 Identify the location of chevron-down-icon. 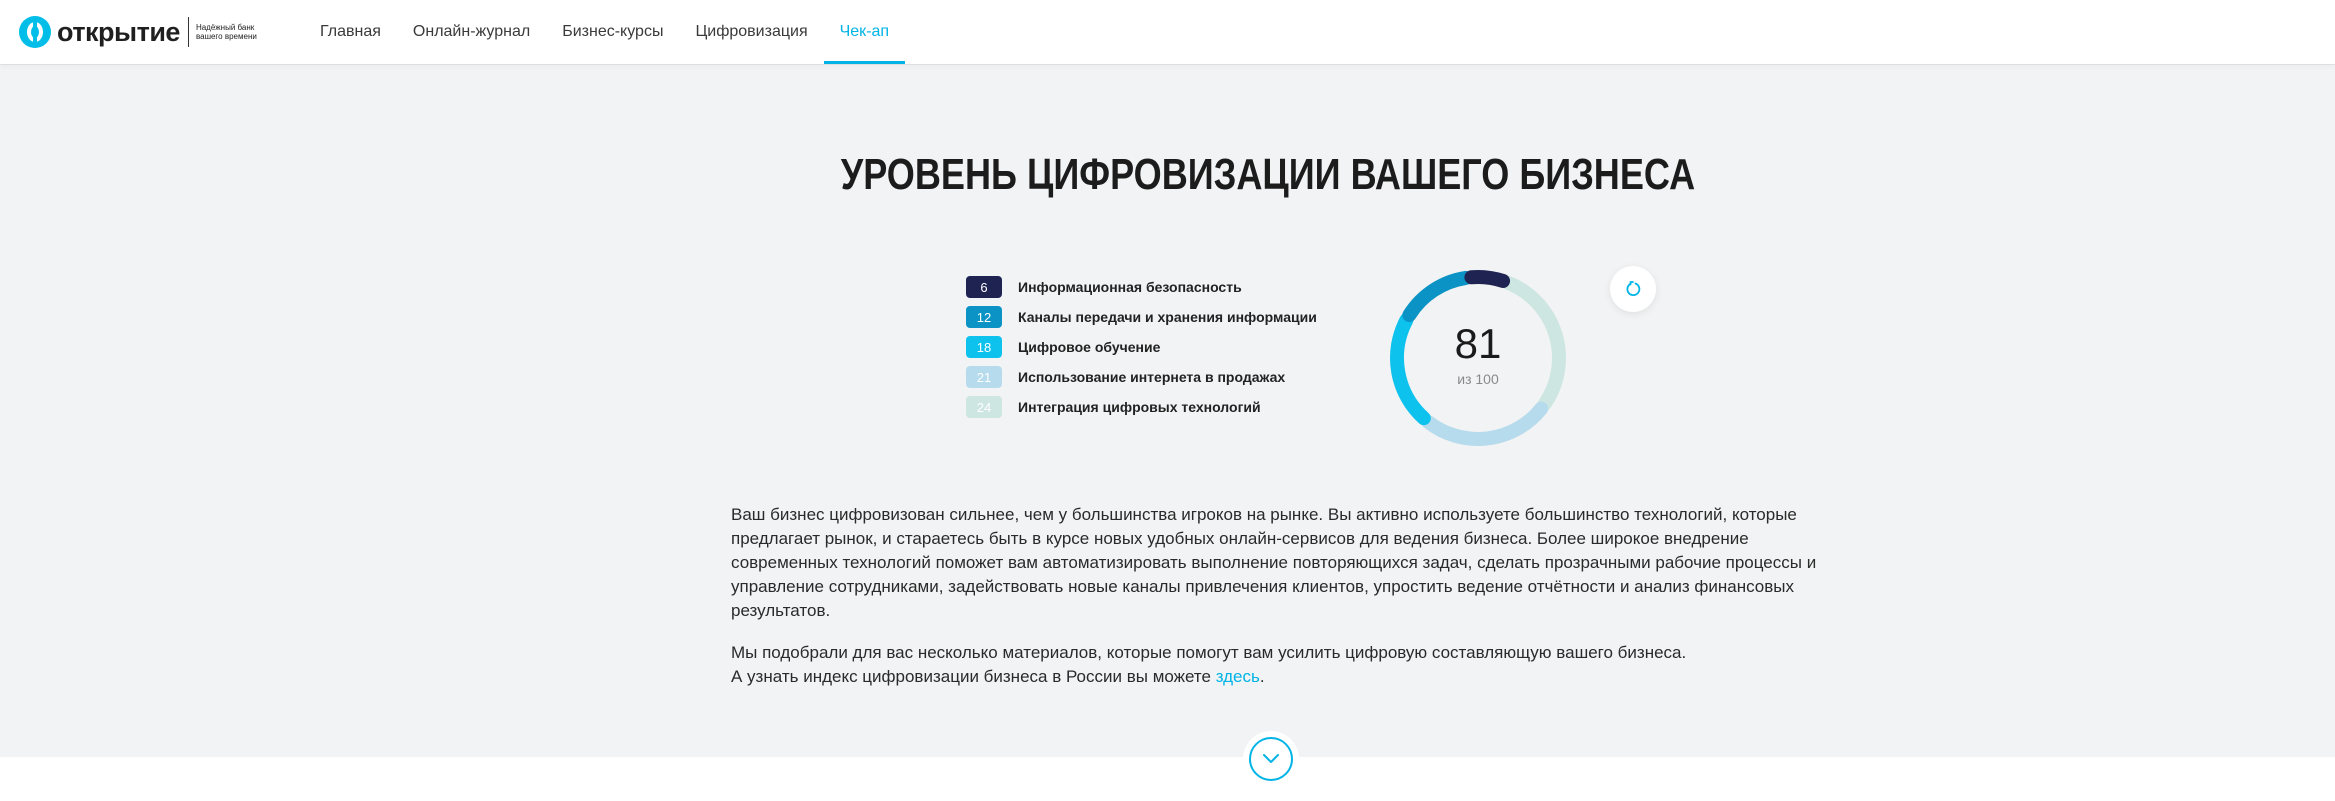
(1271, 758).